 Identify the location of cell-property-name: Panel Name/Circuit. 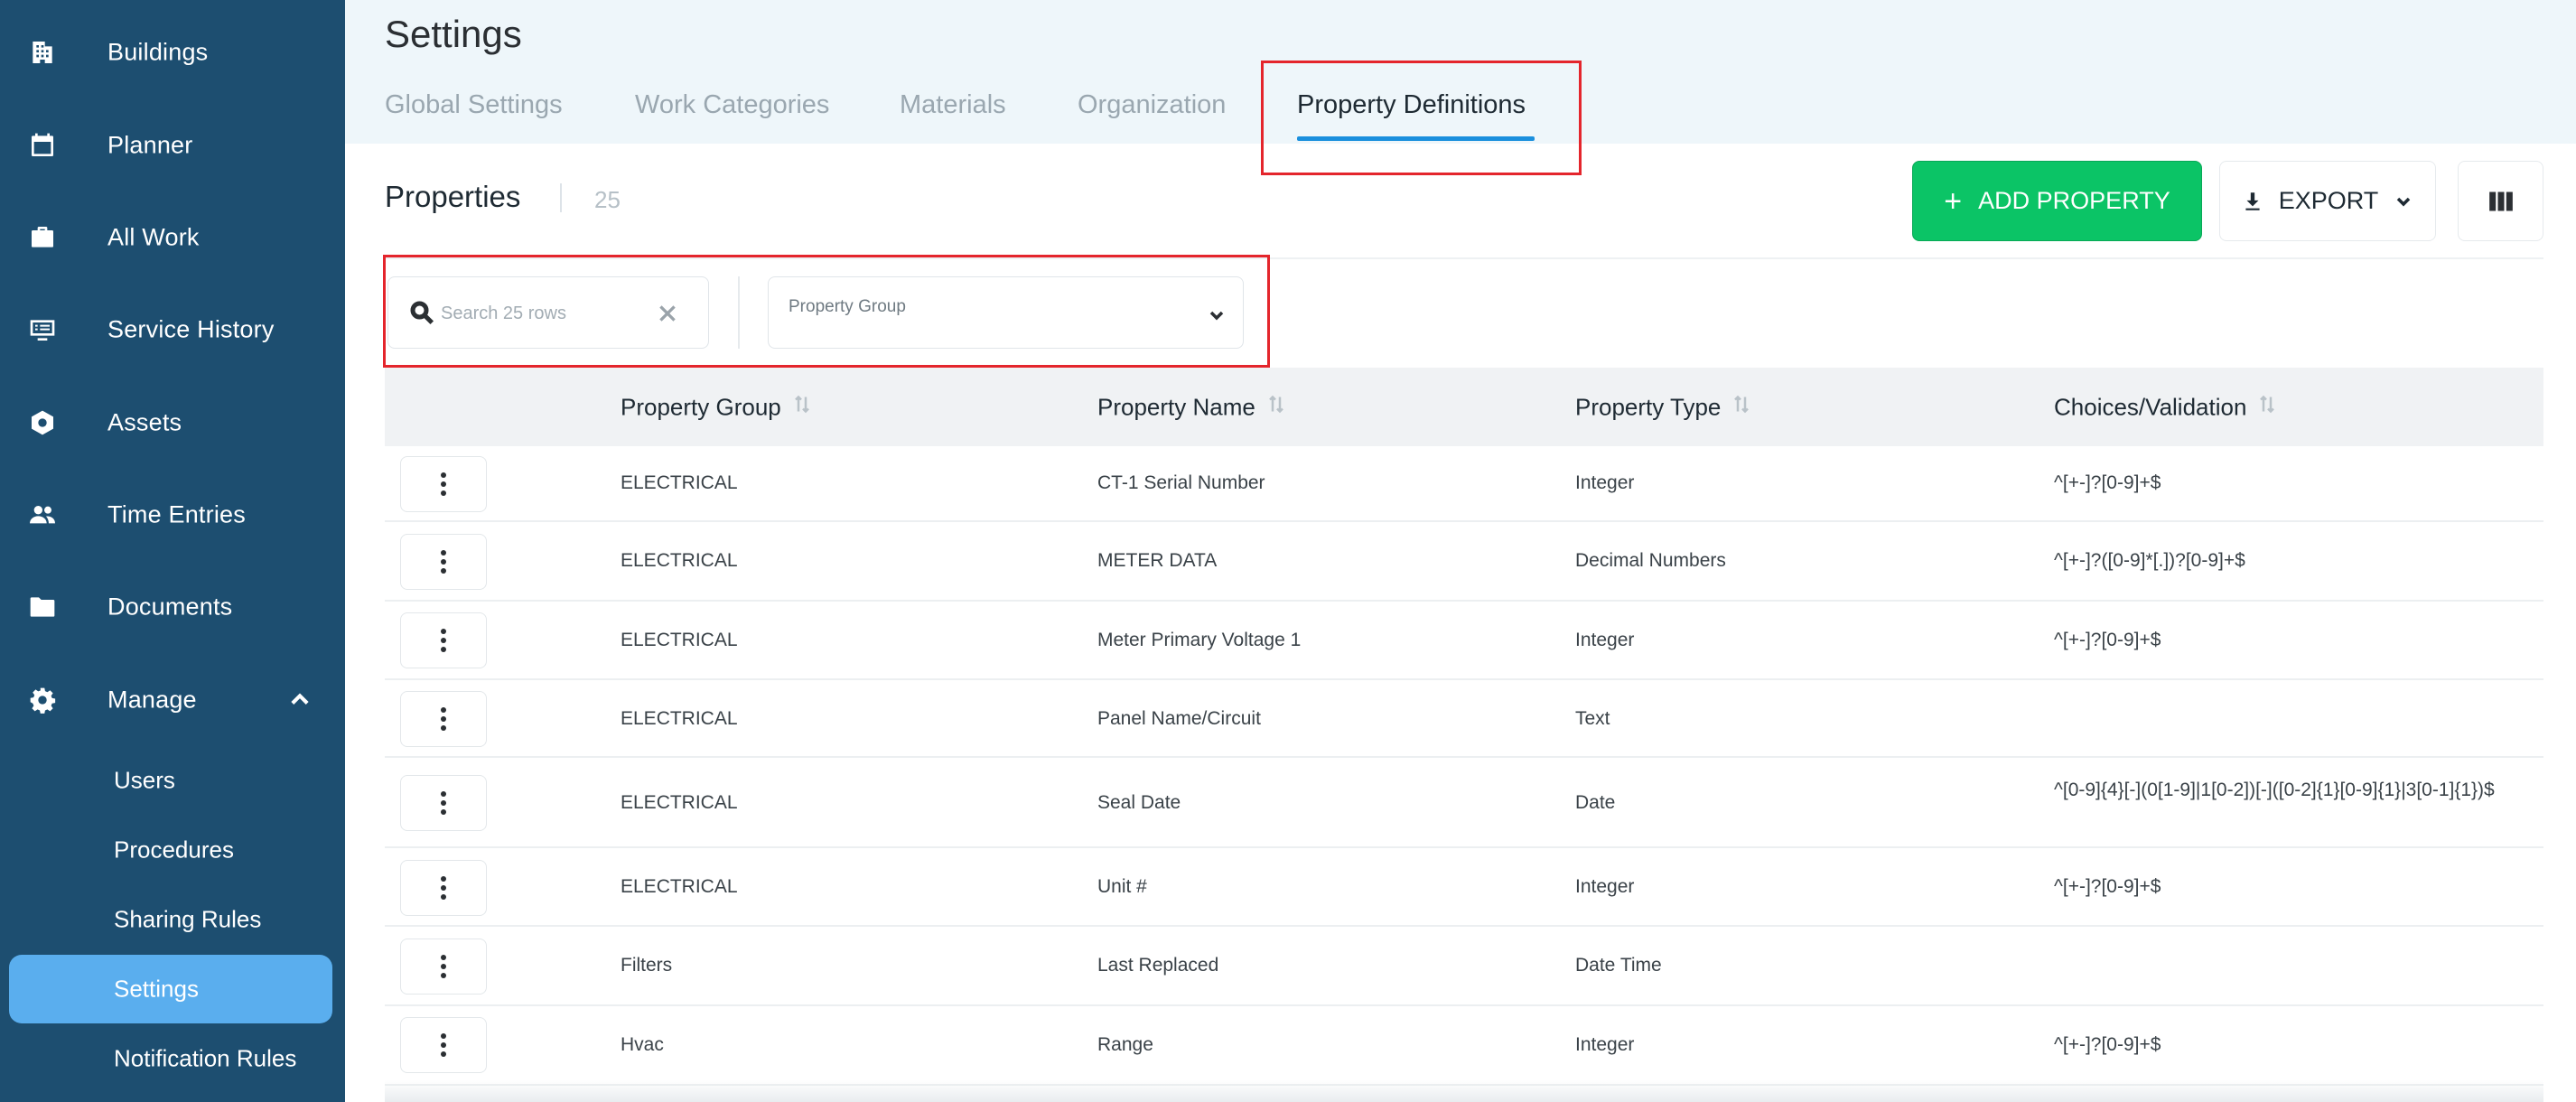
(1179, 718).